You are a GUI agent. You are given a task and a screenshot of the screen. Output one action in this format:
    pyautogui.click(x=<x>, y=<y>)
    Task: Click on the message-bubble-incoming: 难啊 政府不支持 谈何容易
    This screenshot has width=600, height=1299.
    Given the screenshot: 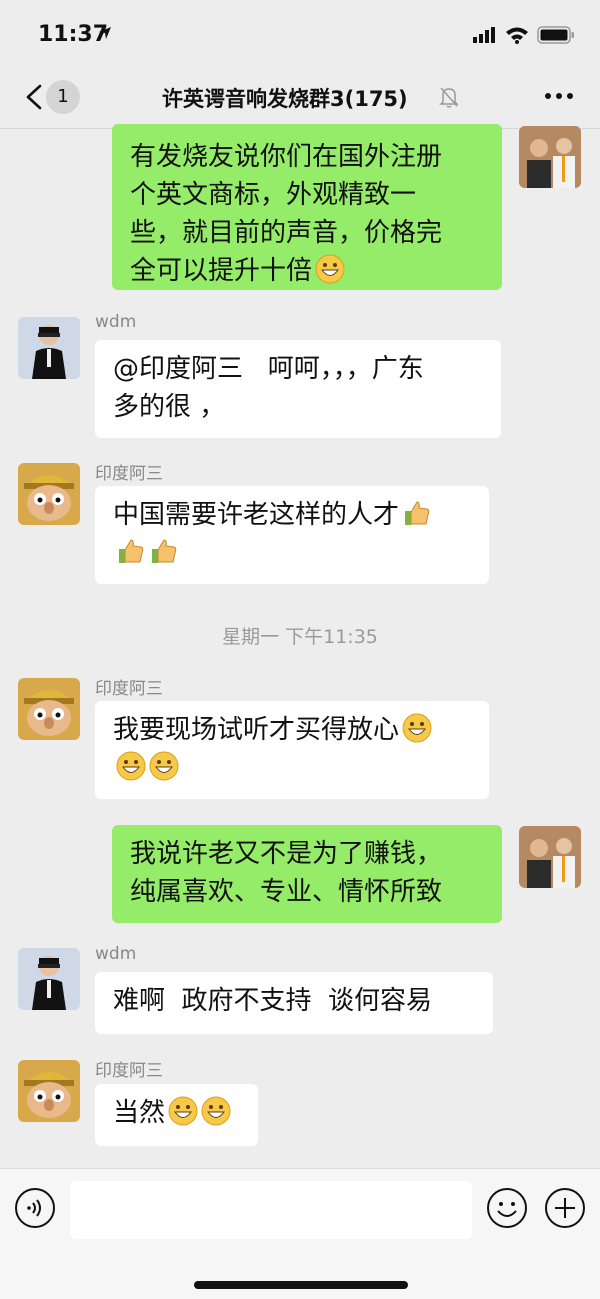 What is the action you would take?
    pyautogui.click(x=294, y=1003)
    